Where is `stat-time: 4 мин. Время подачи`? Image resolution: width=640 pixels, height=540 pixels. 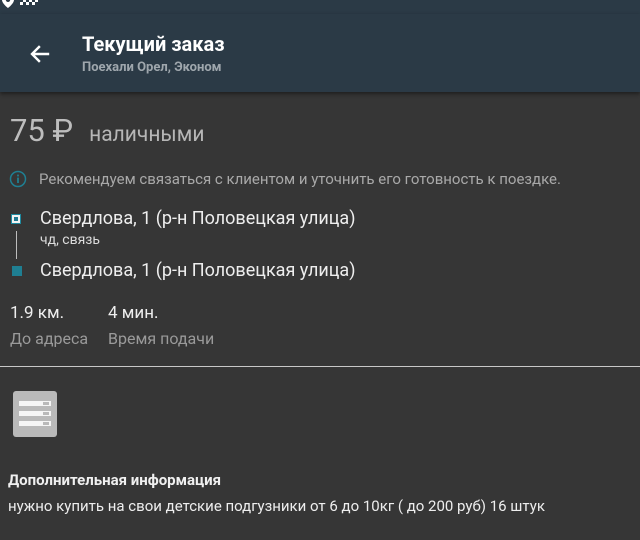 stat-time: 4 мин. Время подачи is located at coordinates (161, 325).